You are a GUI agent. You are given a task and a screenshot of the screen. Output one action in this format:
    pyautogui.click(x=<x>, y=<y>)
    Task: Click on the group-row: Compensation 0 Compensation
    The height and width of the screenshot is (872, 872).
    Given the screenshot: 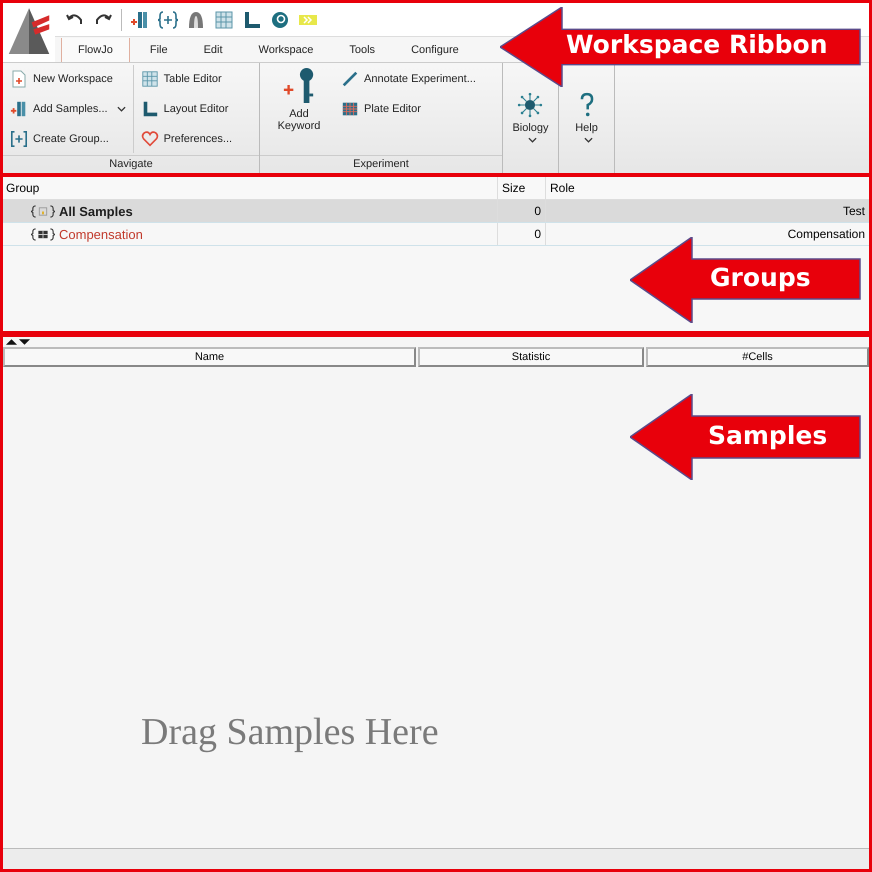 What is the action you would take?
    pyautogui.click(x=436, y=234)
    